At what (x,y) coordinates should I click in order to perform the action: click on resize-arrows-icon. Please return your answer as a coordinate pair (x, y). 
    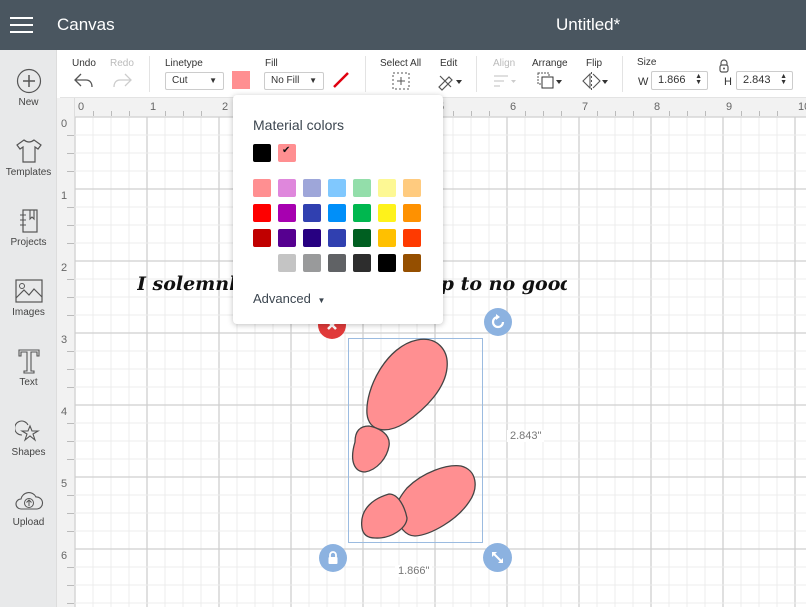
    Looking at the image, I should click on (497, 557).